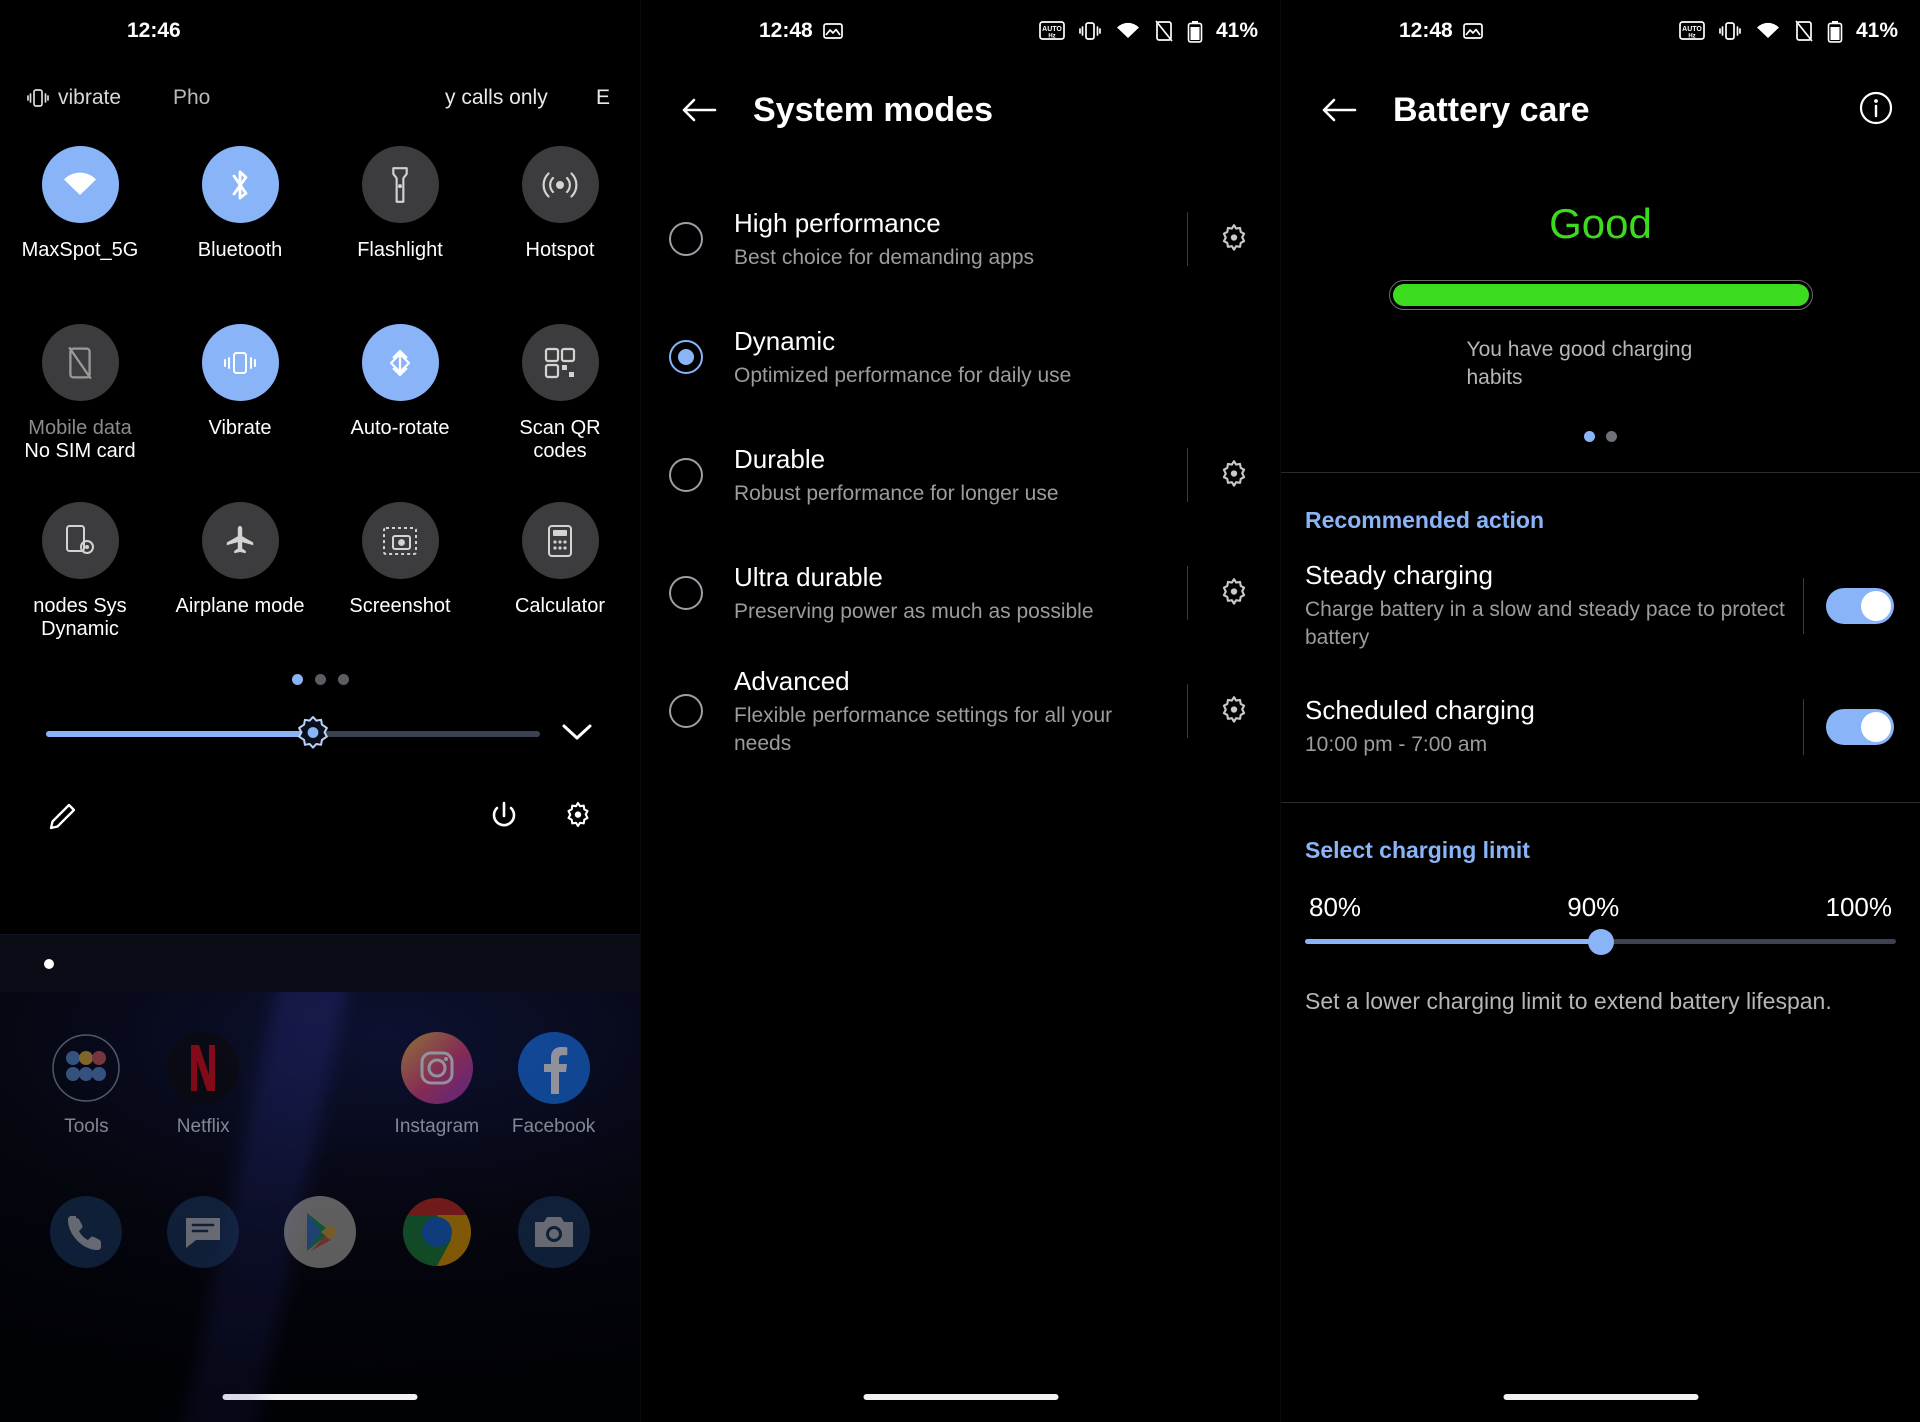 The image size is (1920, 1422). Describe the element at coordinates (240, 428) in the screenshot. I see `tile-vibrate-label: Vibrate` at that location.